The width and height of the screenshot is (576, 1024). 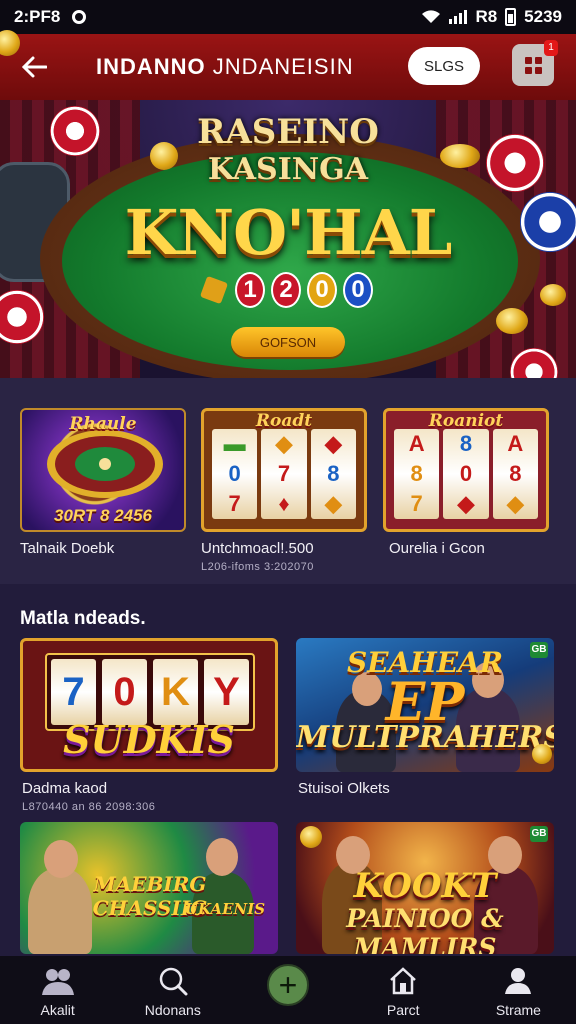 I want to click on game-caption: Dadma kaod, so click(x=65, y=788).